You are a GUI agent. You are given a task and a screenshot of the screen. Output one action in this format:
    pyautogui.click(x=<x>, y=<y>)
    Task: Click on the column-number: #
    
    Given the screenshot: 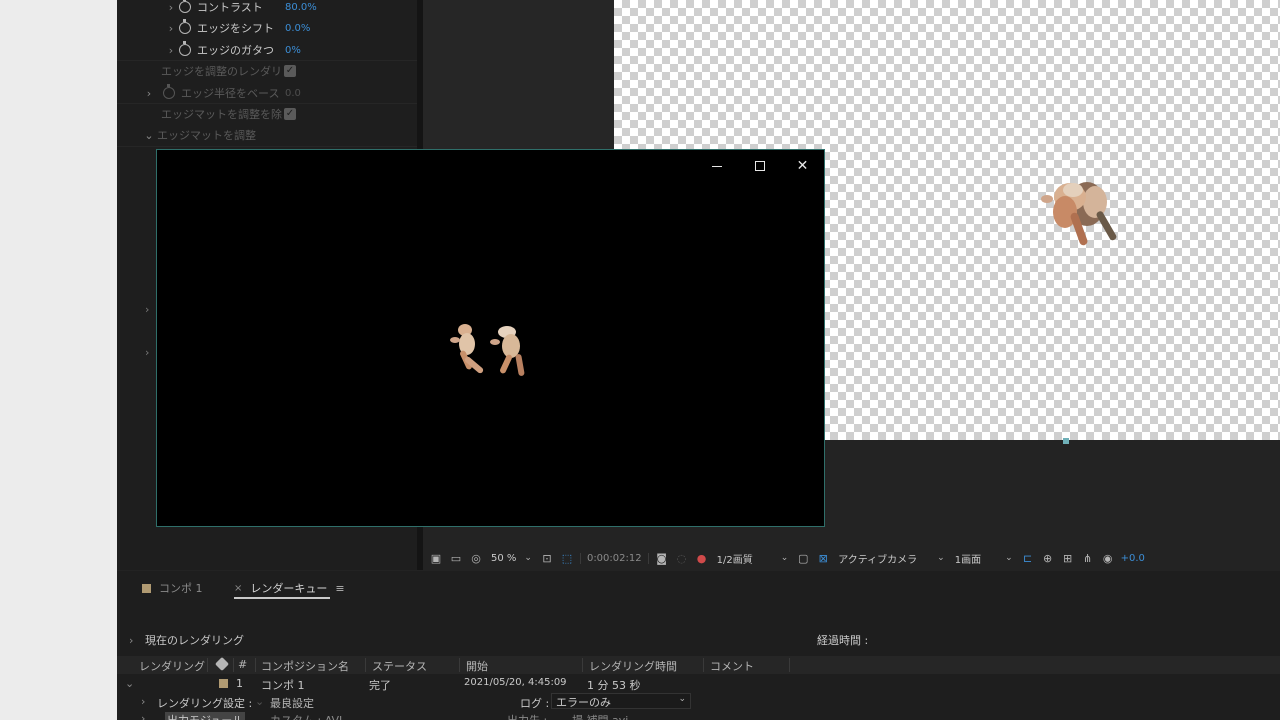 What is the action you would take?
    pyautogui.click(x=242, y=664)
    